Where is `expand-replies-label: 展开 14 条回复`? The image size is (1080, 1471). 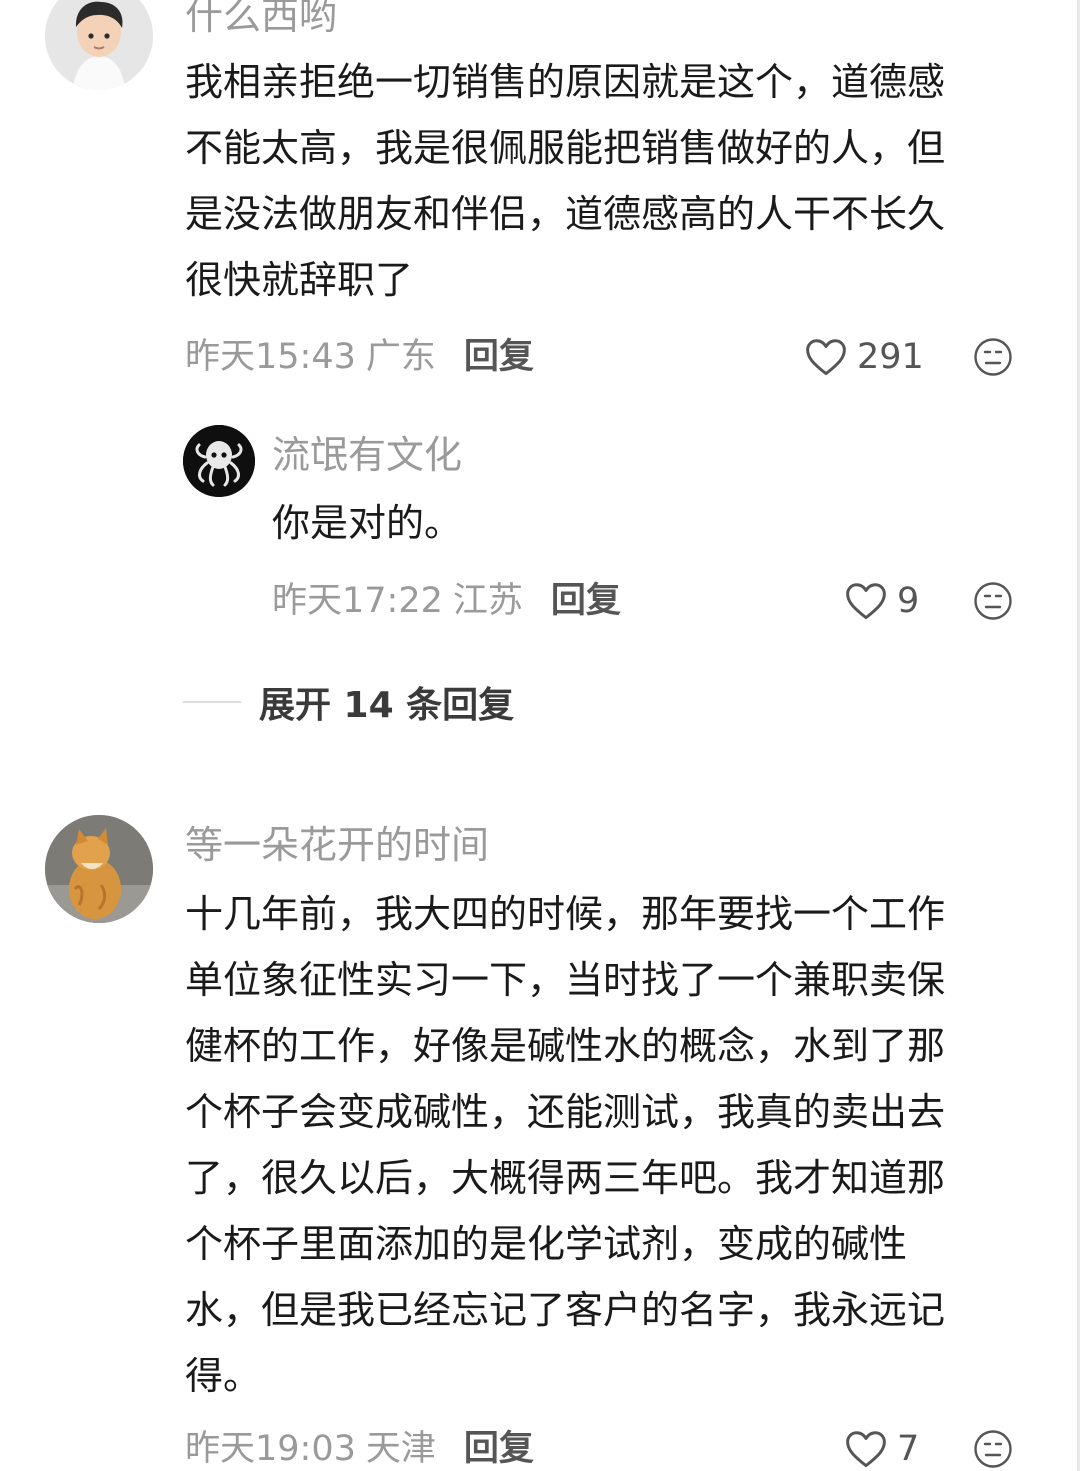 expand-replies-label: 展开 14 条回复 is located at coordinates (387, 705).